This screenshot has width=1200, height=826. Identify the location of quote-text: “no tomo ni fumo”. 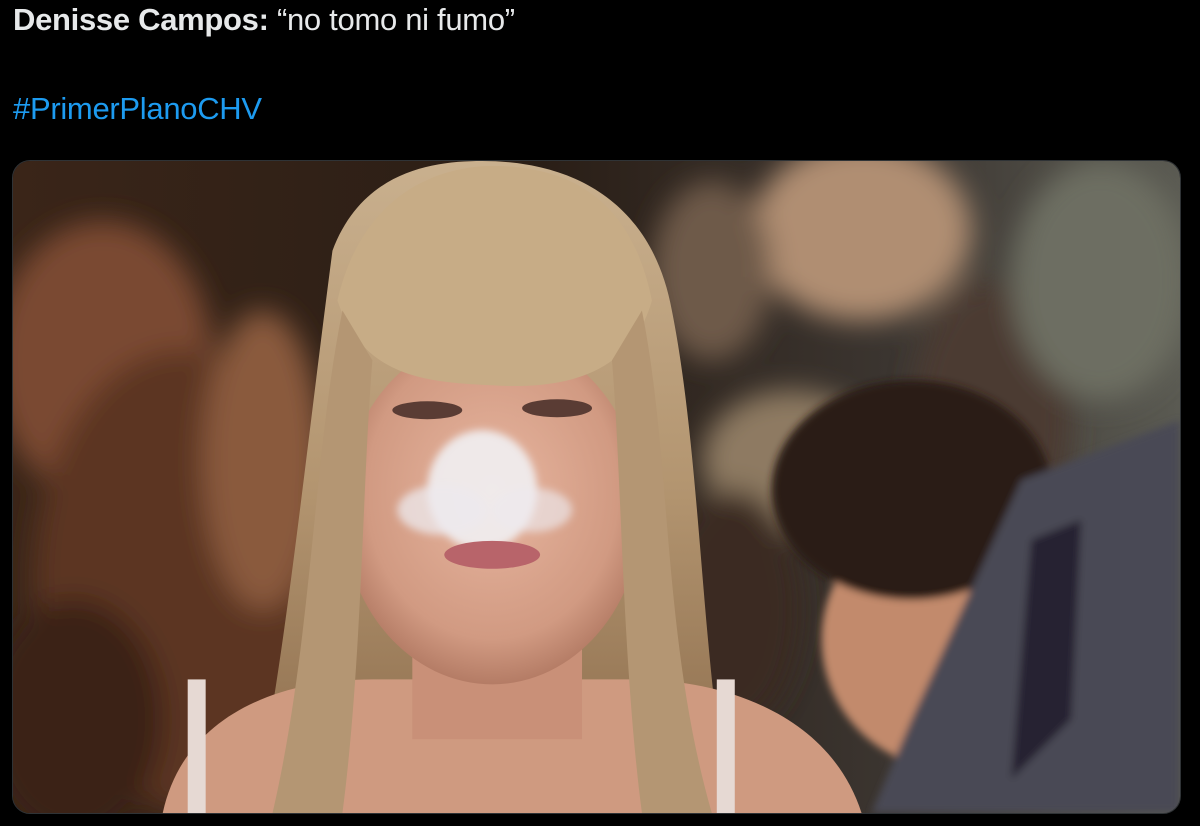
(395, 19).